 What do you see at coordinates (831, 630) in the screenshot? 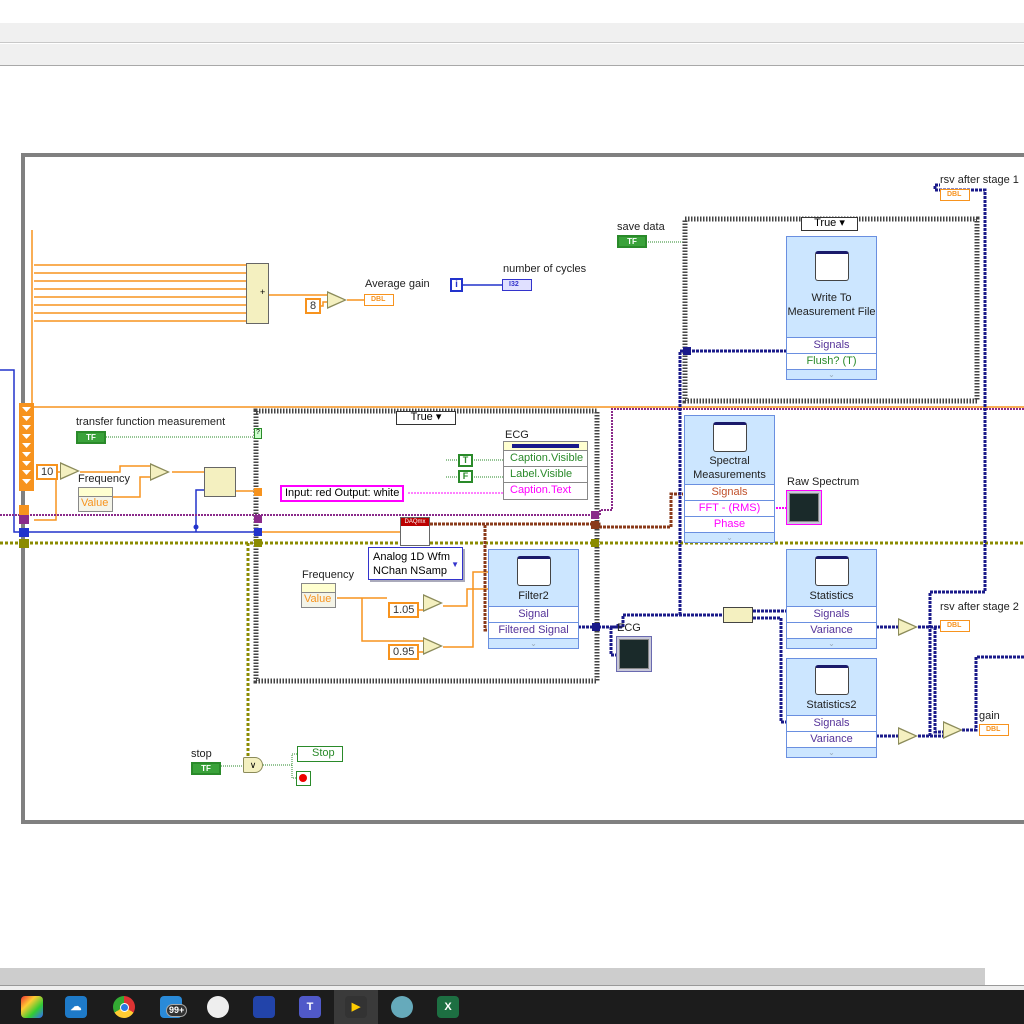
I see `statistics-variance-row: Variance` at bounding box center [831, 630].